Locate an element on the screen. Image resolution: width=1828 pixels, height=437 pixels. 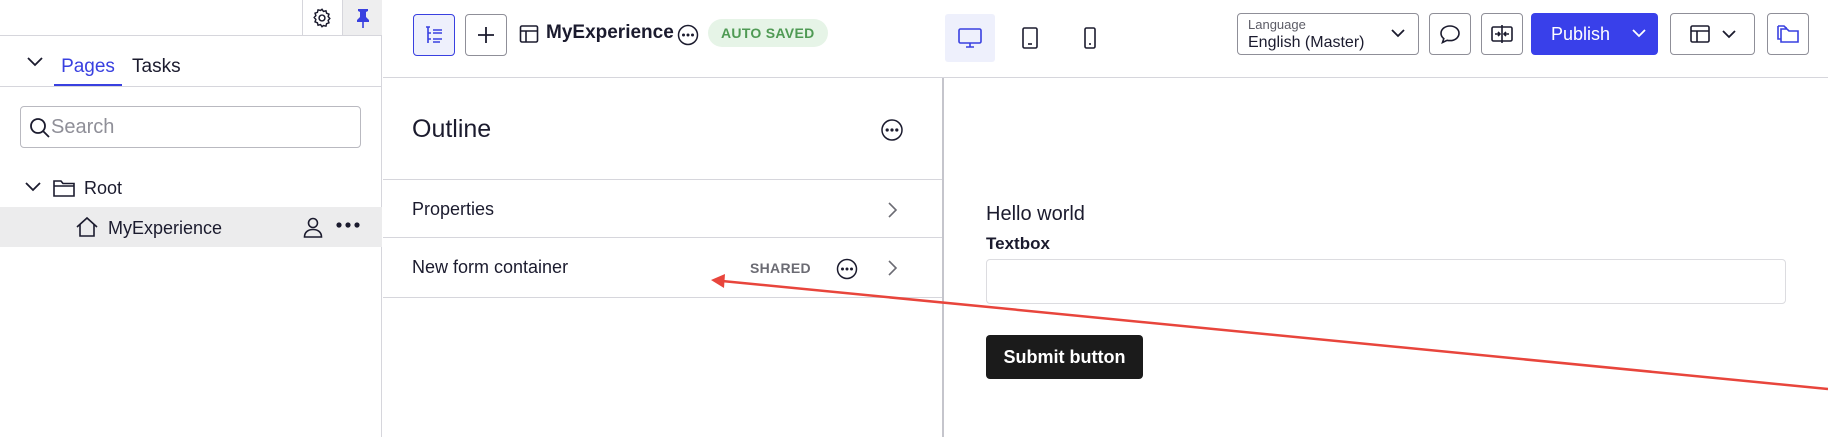
collapse-chevron-icon is located at coordinates (35, 62).